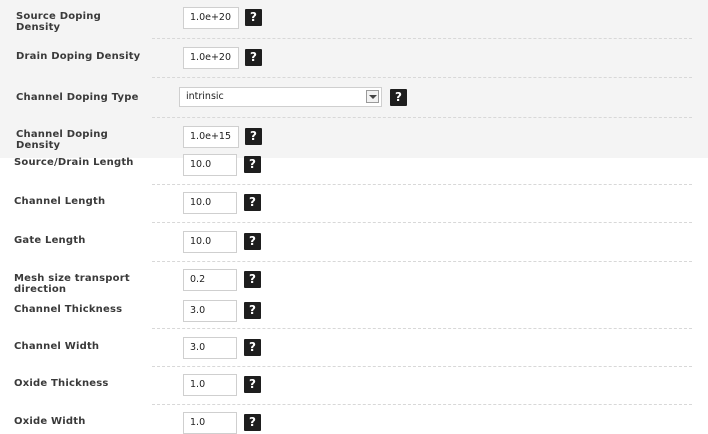 This screenshot has width=708, height=434. What do you see at coordinates (210, 242) in the screenshot?
I see `gate-length-input: 10.0` at bounding box center [210, 242].